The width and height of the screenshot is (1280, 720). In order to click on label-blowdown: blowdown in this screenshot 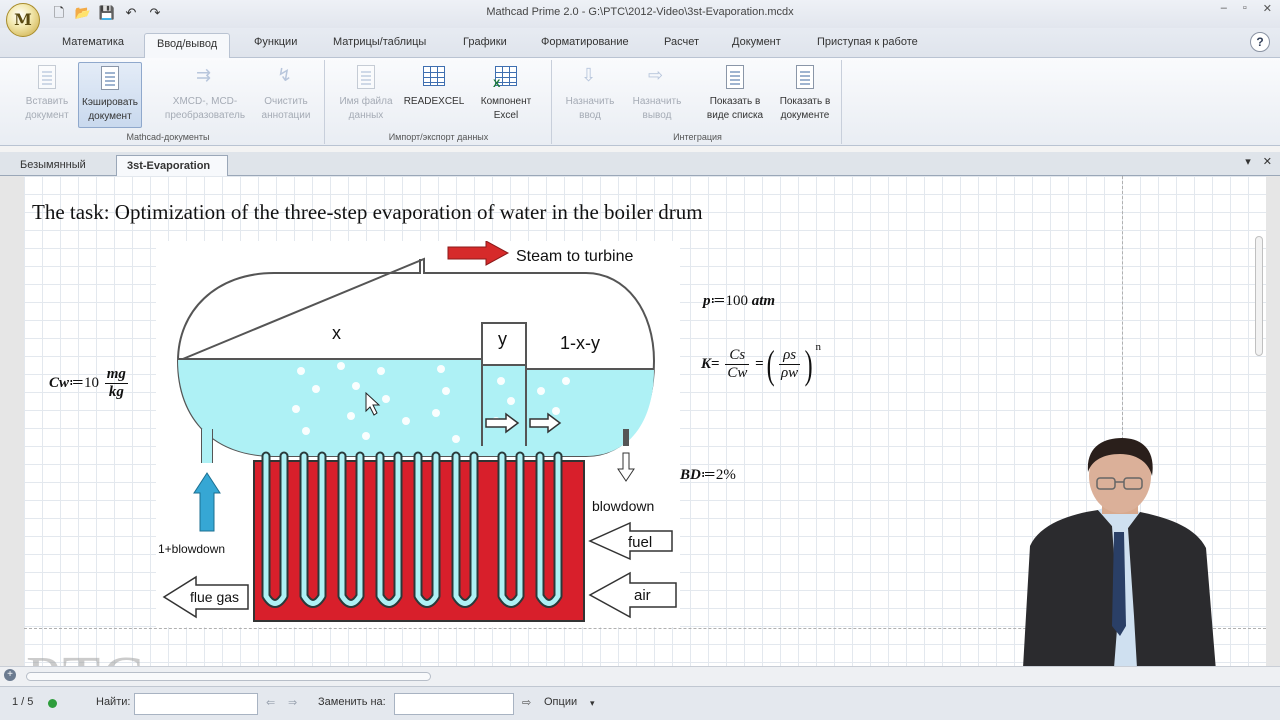, I will do `click(623, 506)`.